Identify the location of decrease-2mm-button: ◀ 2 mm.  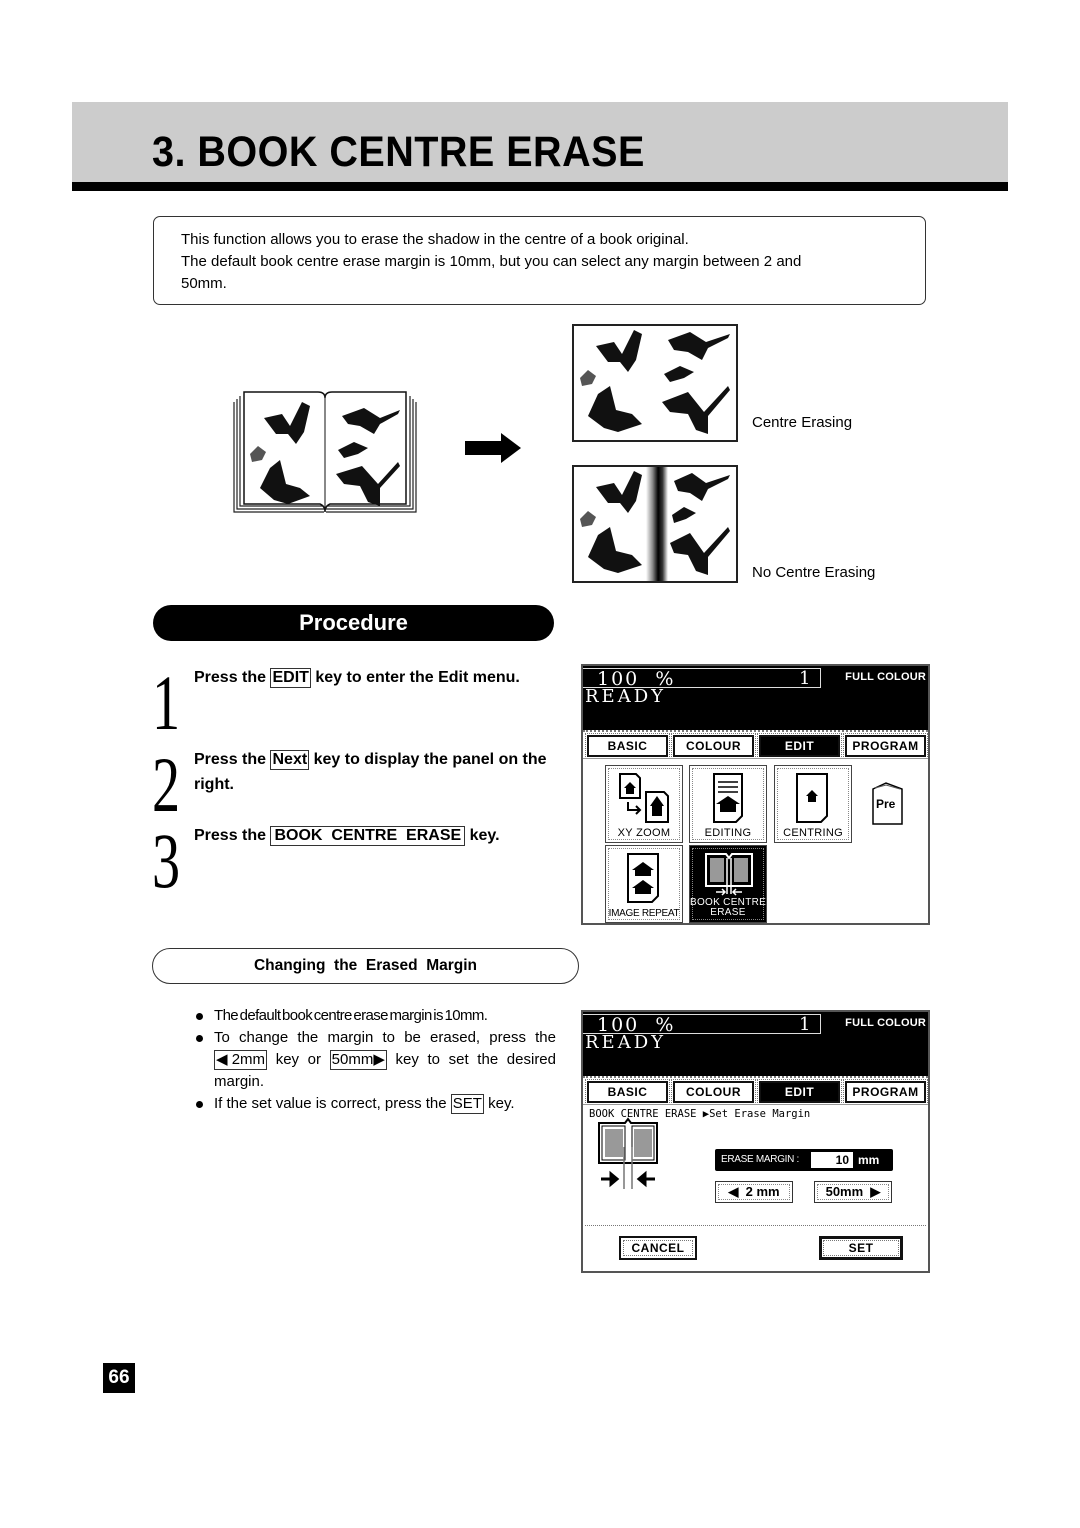
(754, 1192).